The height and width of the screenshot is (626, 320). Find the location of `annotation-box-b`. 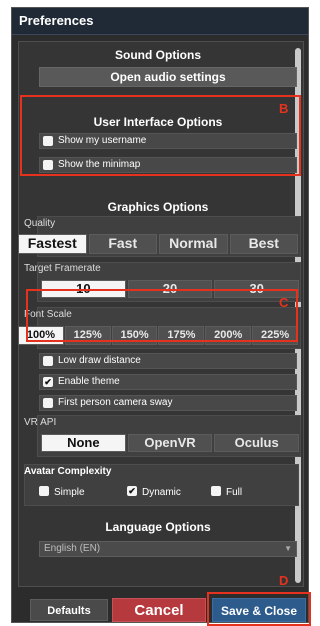

annotation-box-b is located at coordinates (160, 135).